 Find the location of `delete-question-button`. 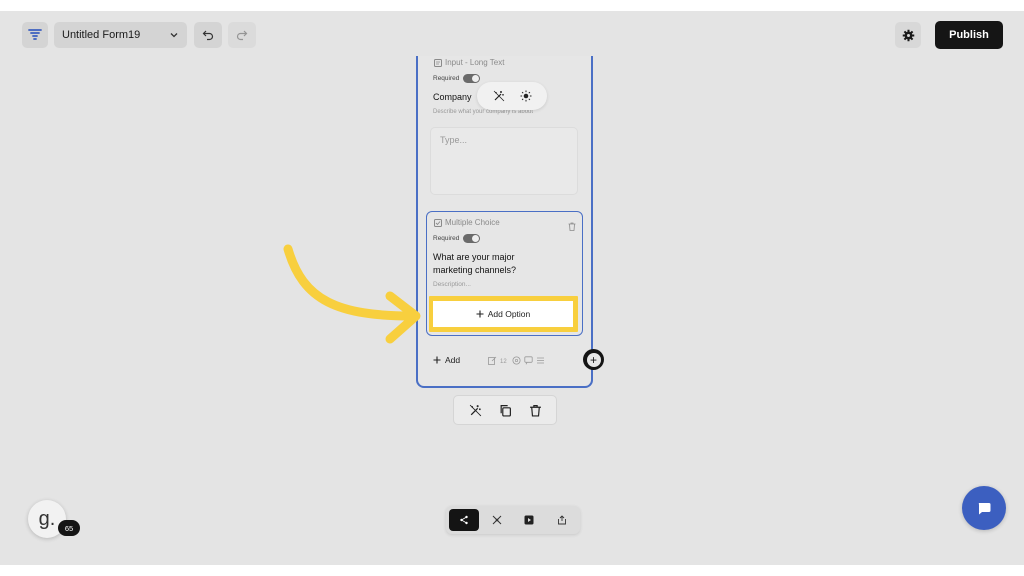

delete-question-button is located at coordinates (572, 227).